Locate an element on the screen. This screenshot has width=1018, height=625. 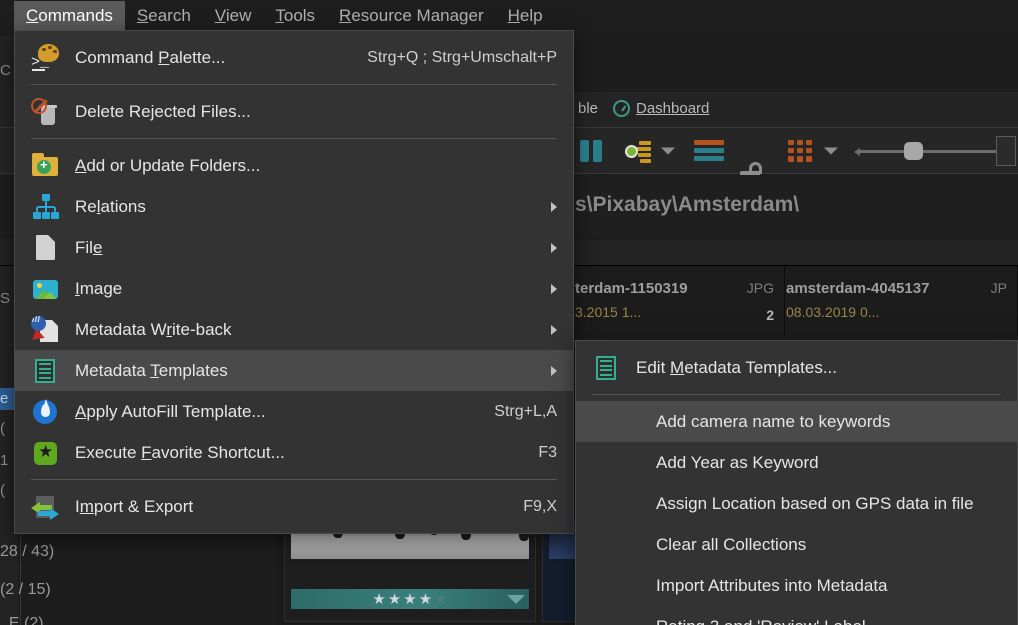
submenu-item-clear-all-collections: Clear all Collections is located at coordinates (796, 544).